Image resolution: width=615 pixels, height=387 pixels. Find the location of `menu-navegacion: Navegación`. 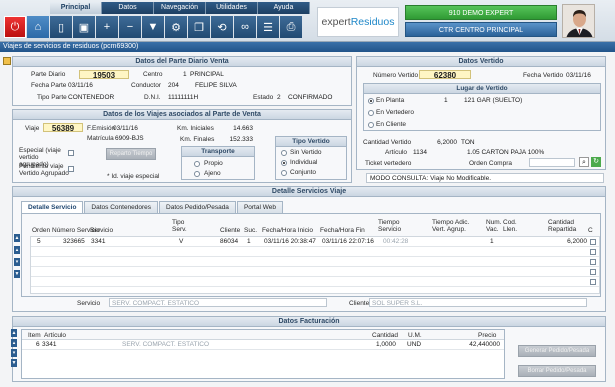

menu-navegacion: Navegación is located at coordinates (180, 8).